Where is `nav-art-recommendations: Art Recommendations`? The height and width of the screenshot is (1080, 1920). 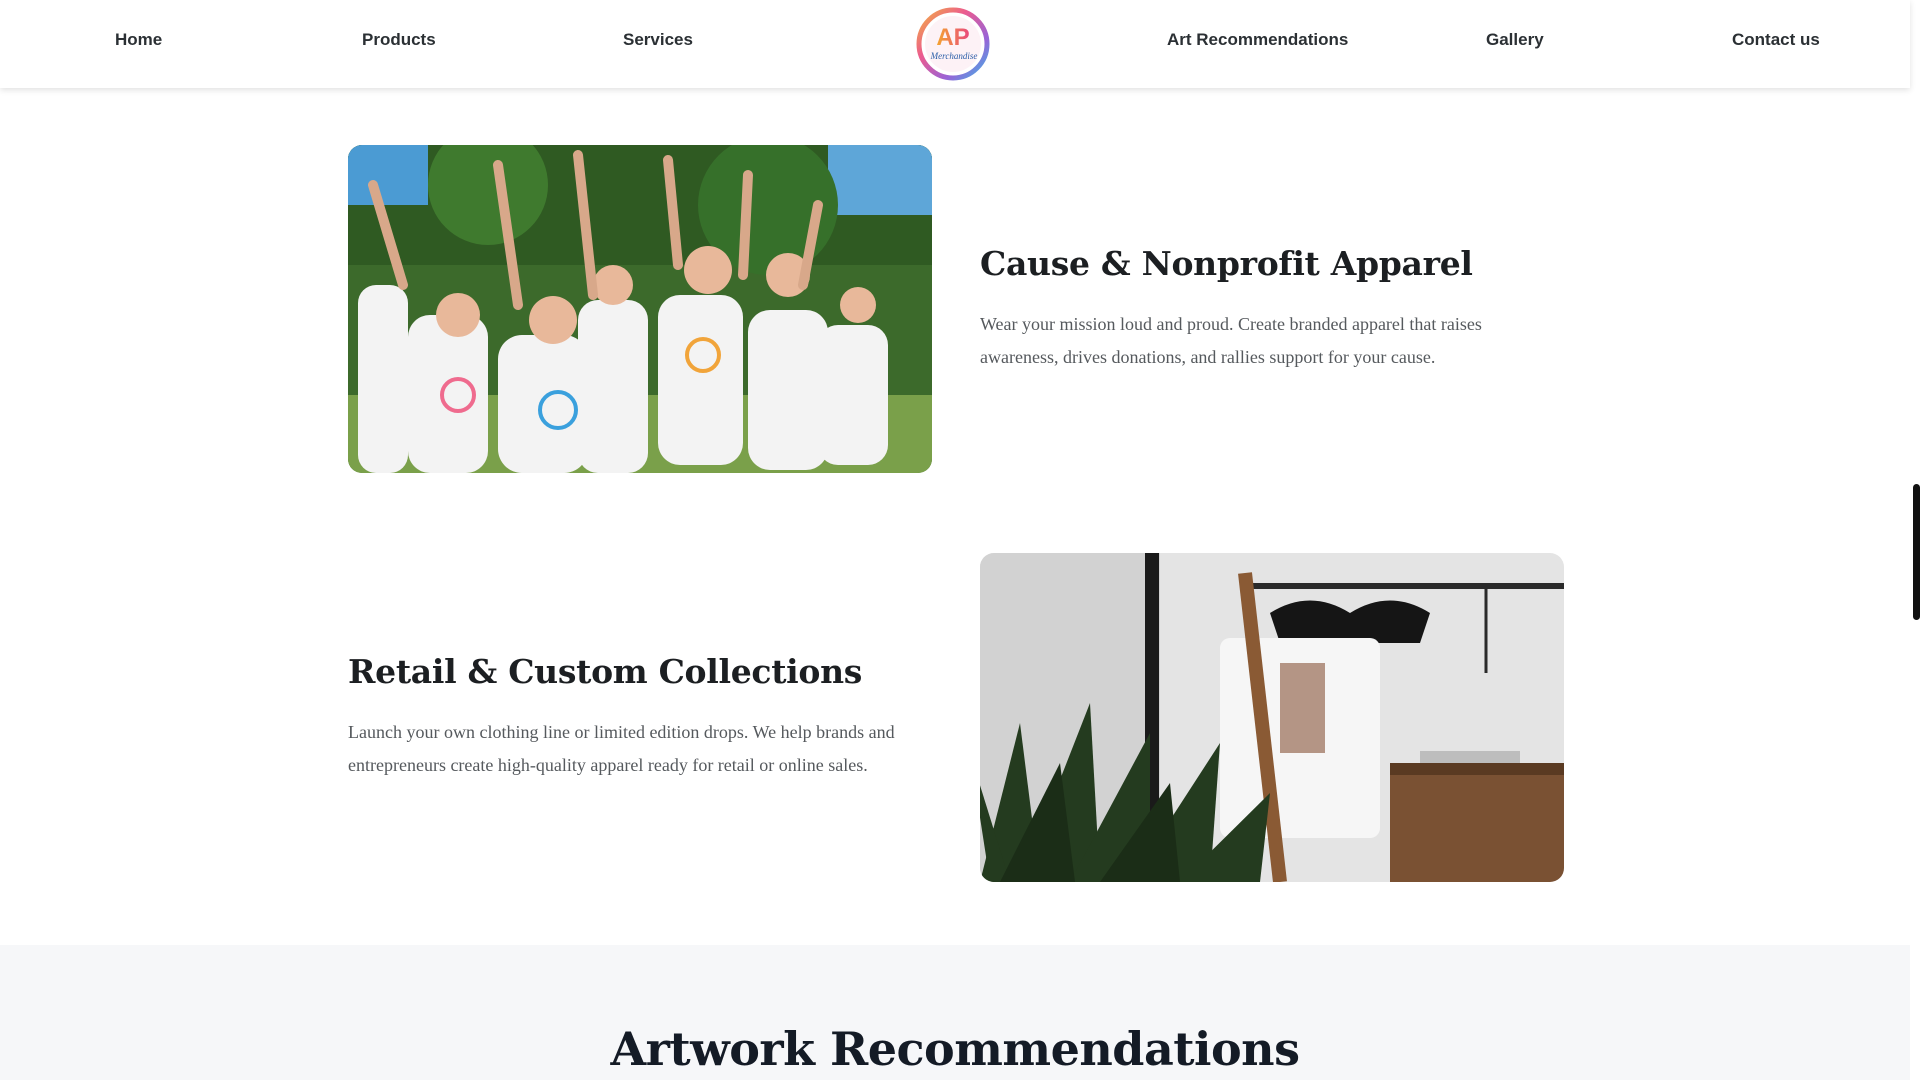 nav-art-recommendations: Art Recommendations is located at coordinates (1257, 40).